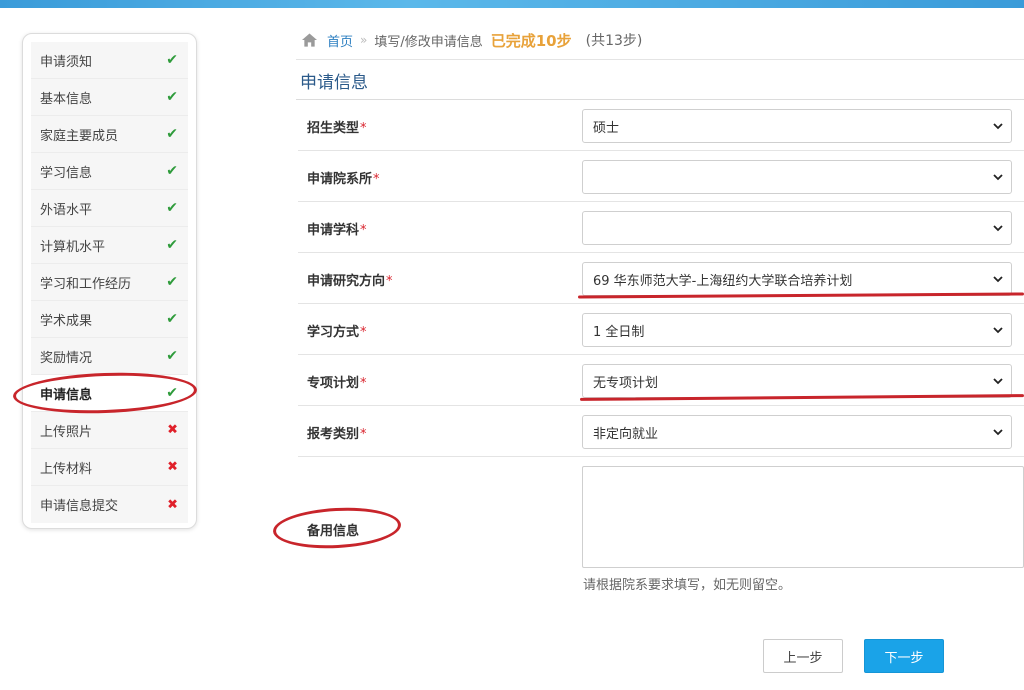  Describe the element at coordinates (66, 469) in the screenshot. I see `sidebar-item-label: 上传材料` at that location.